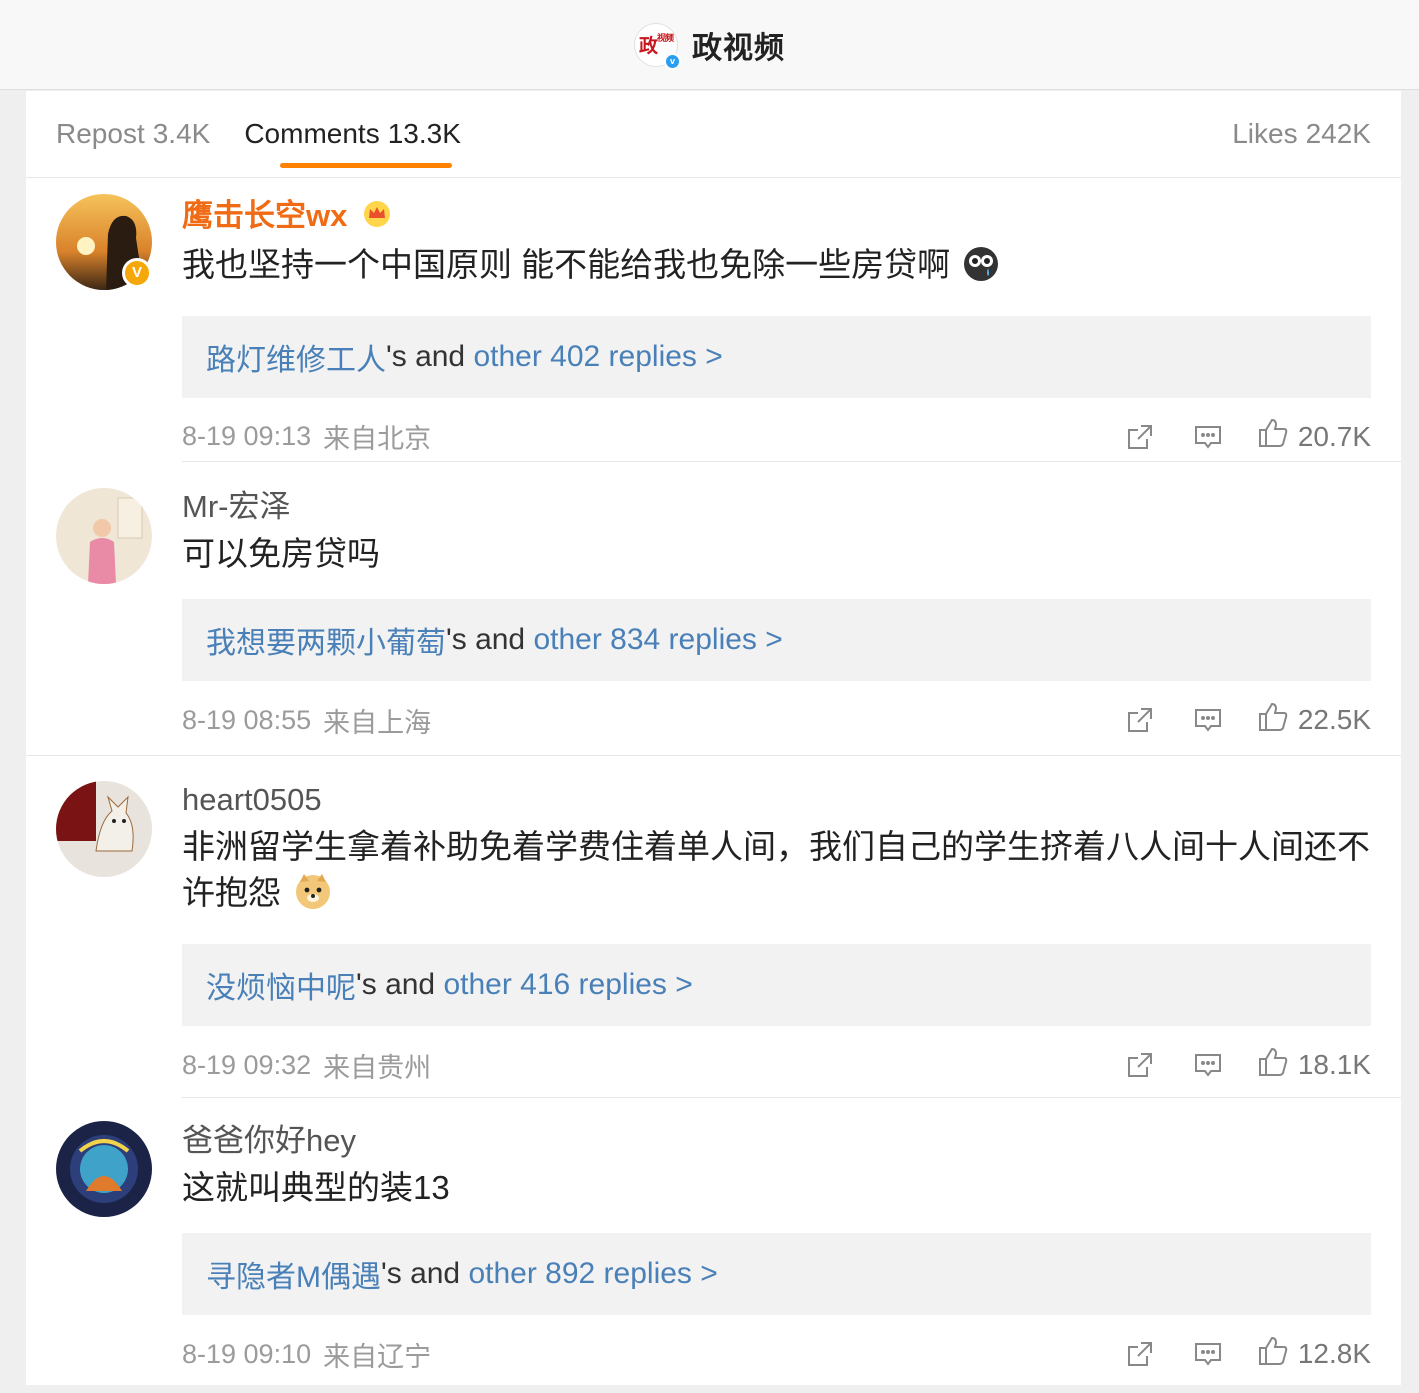 Image resolution: width=1419 pixels, height=1393 pixels. I want to click on like-button: 18.1K, so click(1313, 1065).